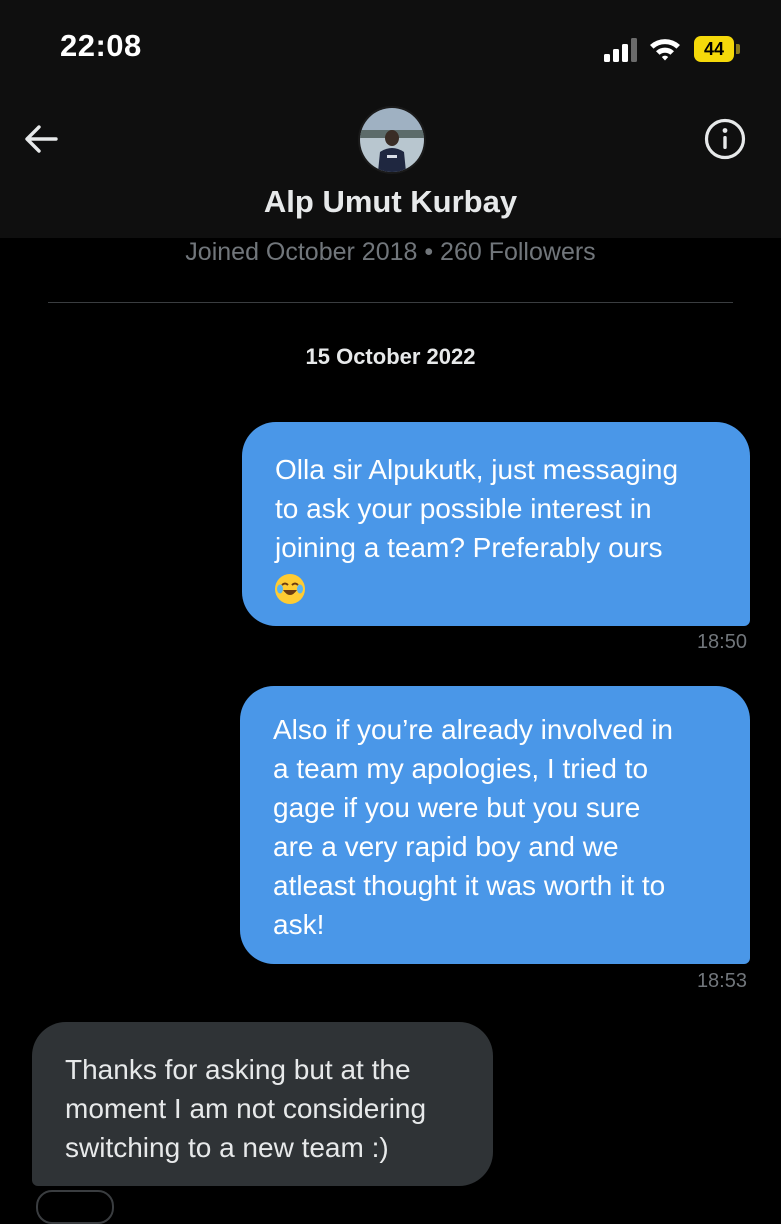 The width and height of the screenshot is (781, 1224). Describe the element at coordinates (290, 588) in the screenshot. I see `face-with-tears-of-joy-icon` at that location.